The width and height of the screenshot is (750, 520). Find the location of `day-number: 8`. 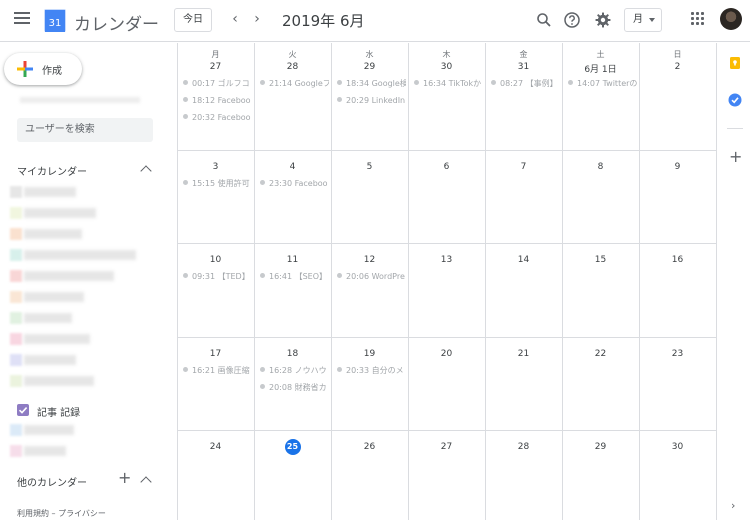

day-number: 8 is located at coordinates (600, 167).